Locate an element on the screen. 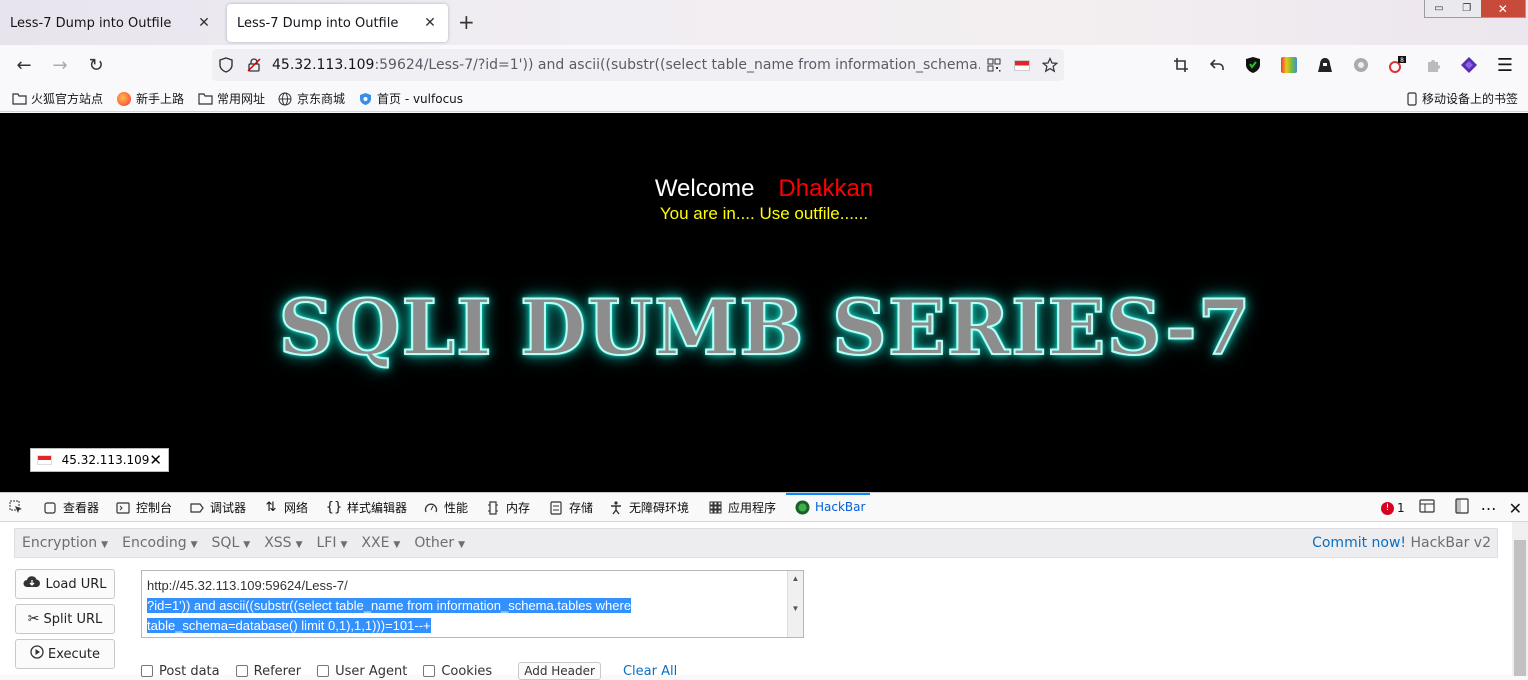  circle-extension-icon is located at coordinates (1361, 65).